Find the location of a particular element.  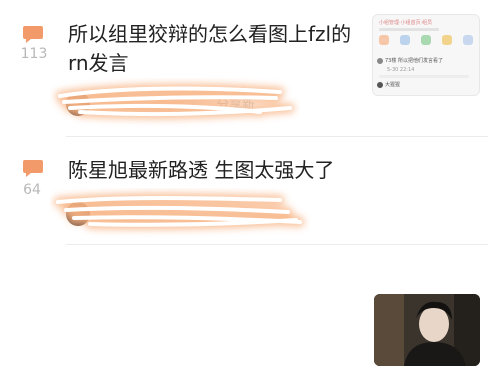

post-meta: 分享新 is located at coordinates (175, 101).